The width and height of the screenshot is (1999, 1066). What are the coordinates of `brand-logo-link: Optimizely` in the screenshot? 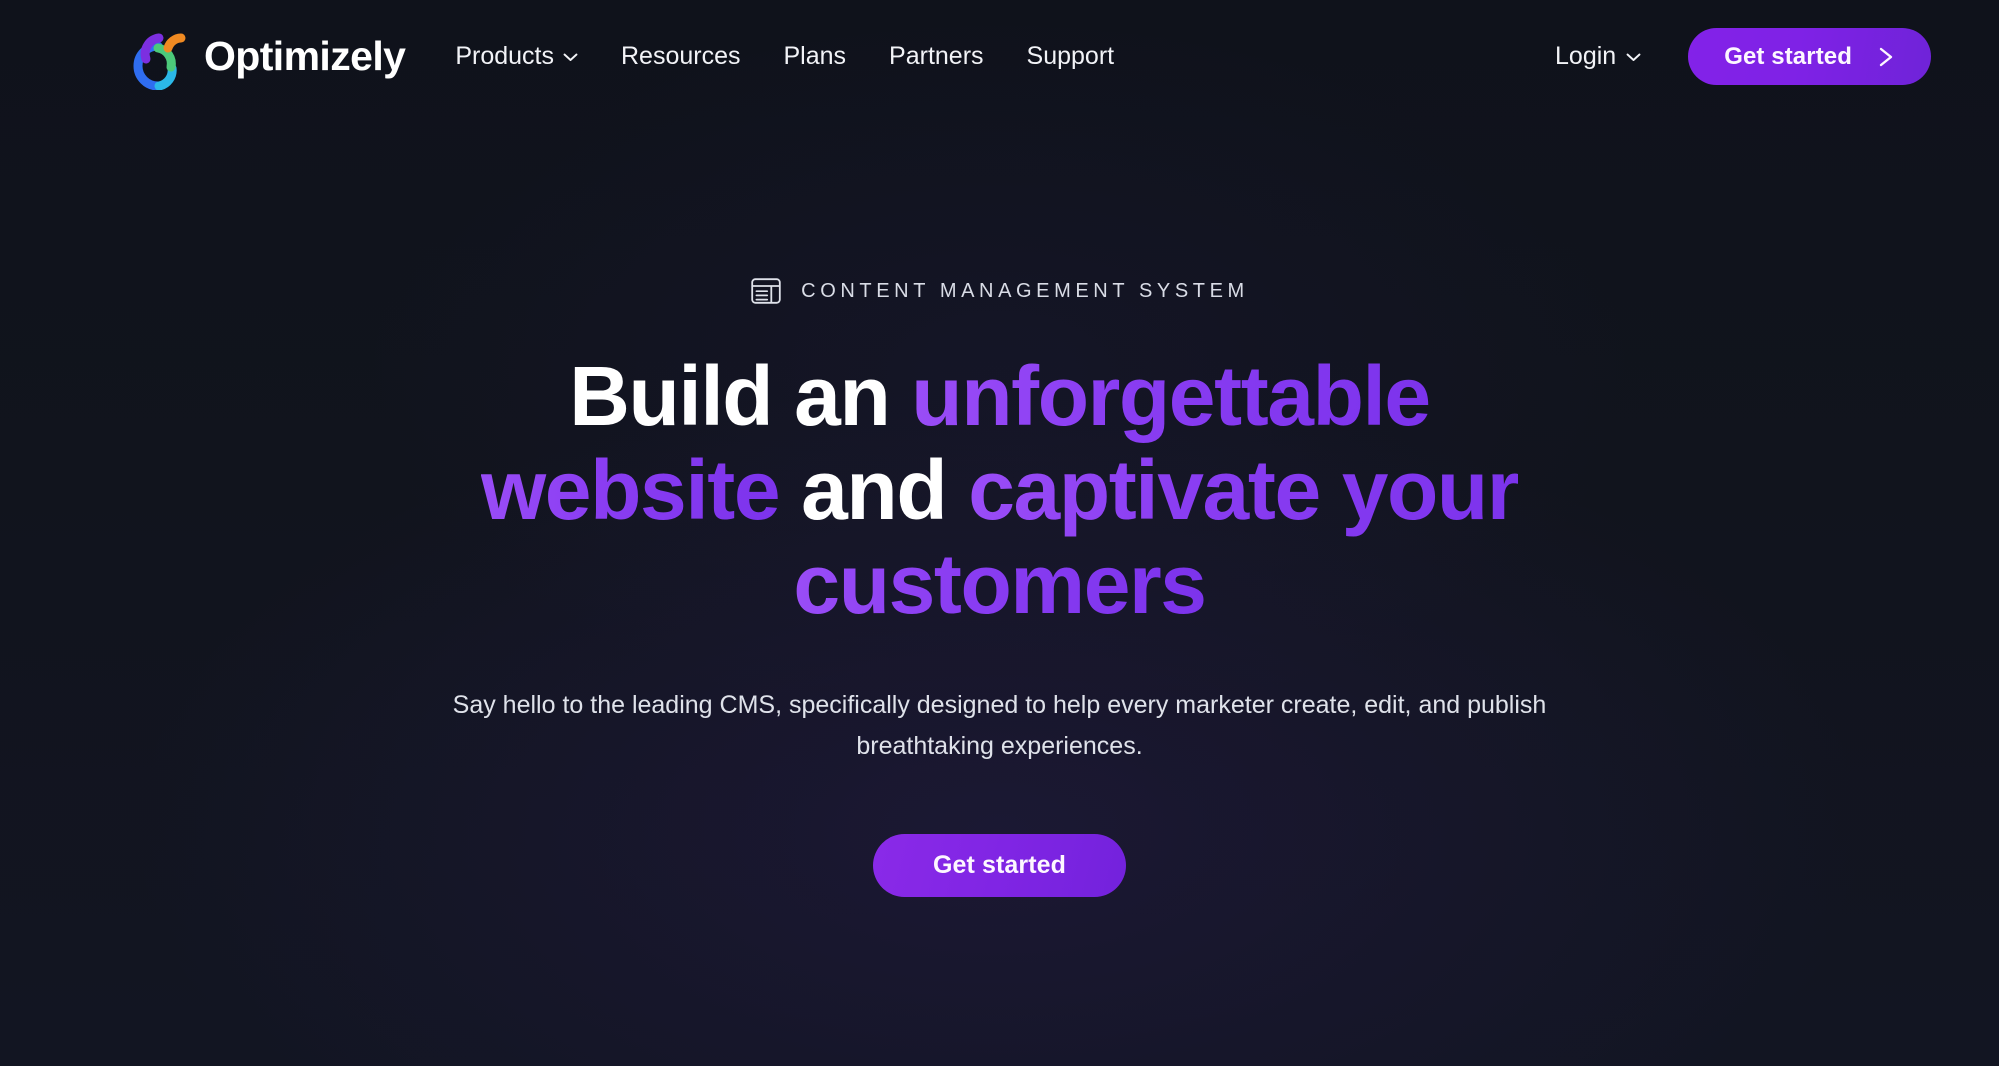 It's located at (267, 57).